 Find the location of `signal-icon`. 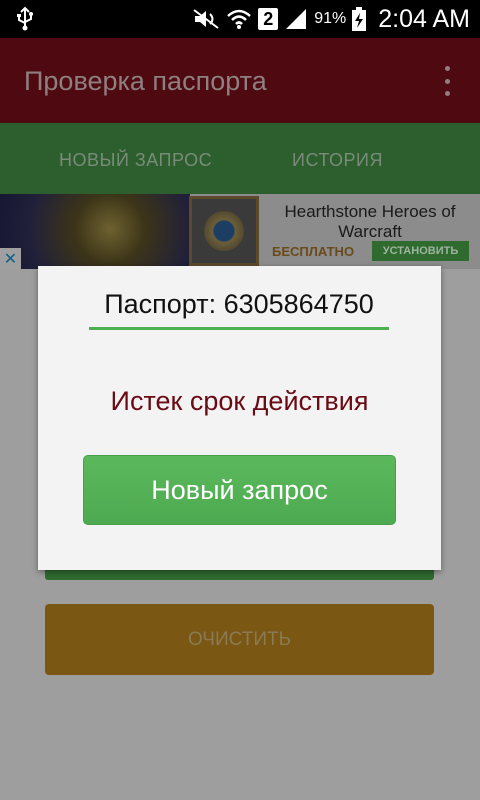

signal-icon is located at coordinates (296, 19).